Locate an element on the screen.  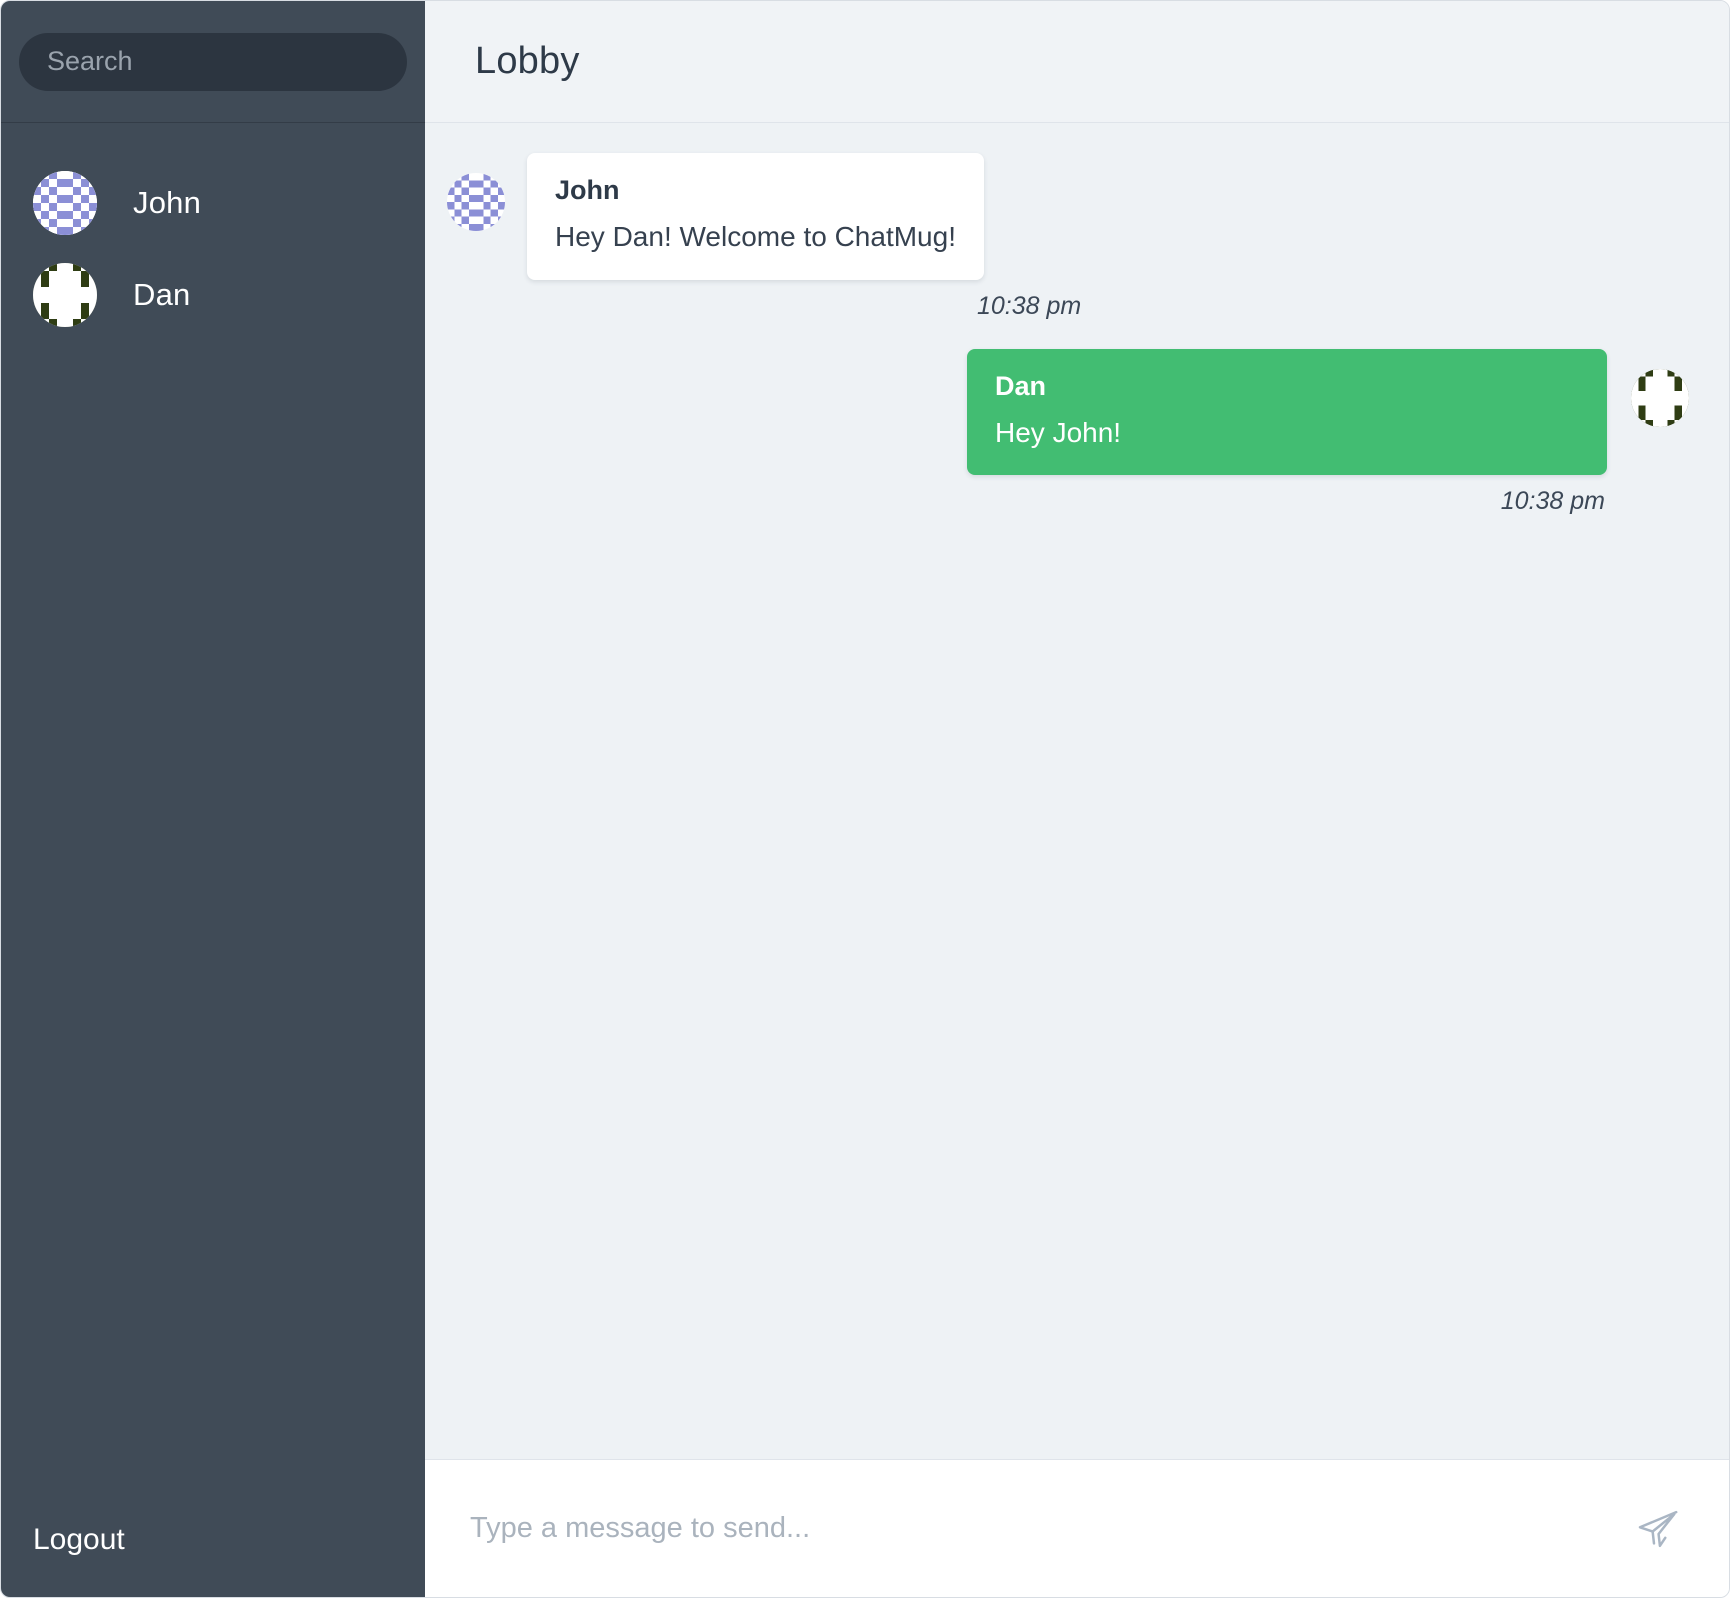
chat-header: Lobby is located at coordinates (1077, 62).